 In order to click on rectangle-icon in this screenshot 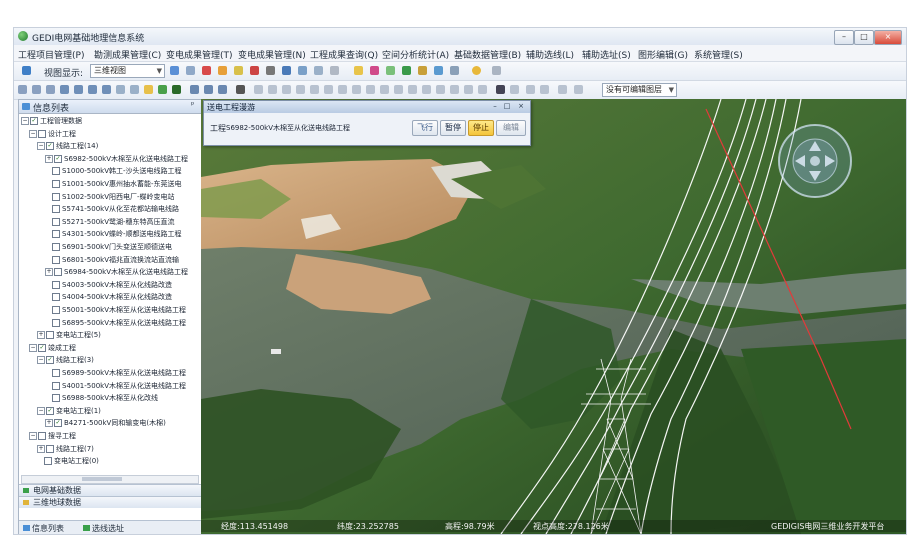, I will do `click(328, 89)`.